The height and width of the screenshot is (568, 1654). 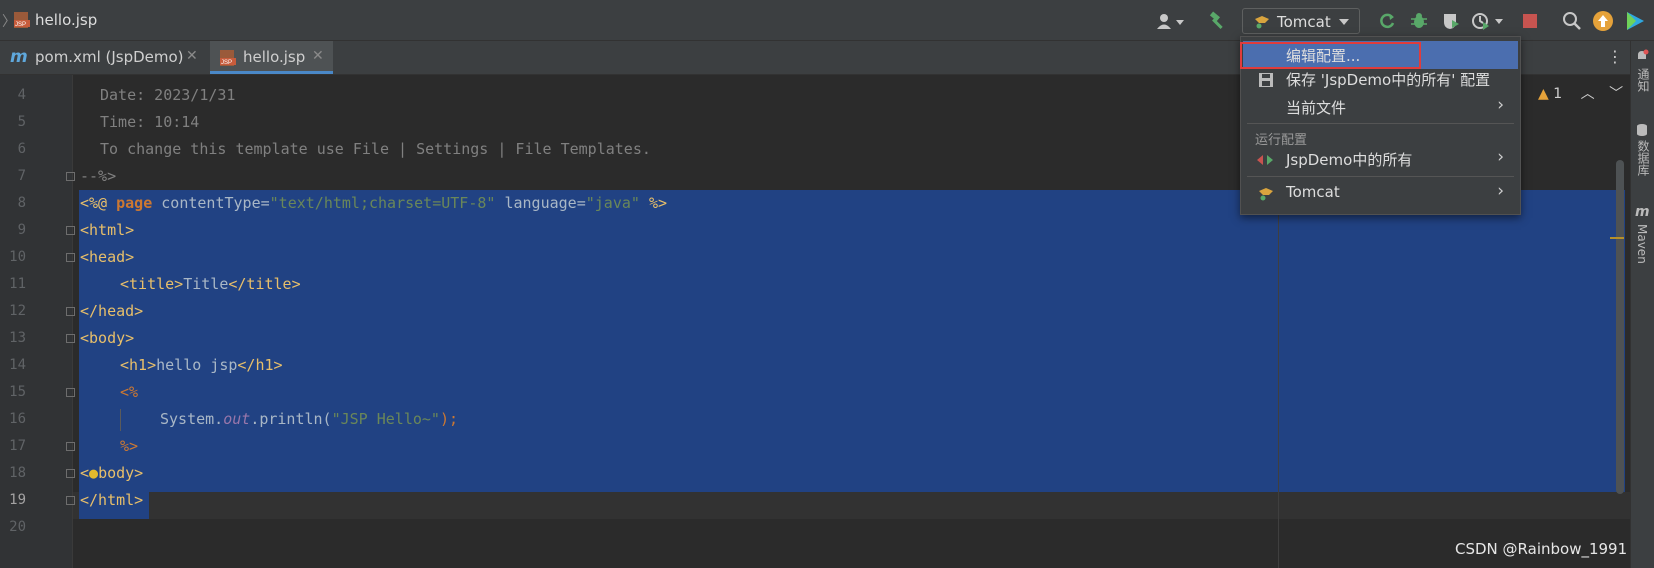 I want to click on line-number-current: 19, so click(x=17, y=500).